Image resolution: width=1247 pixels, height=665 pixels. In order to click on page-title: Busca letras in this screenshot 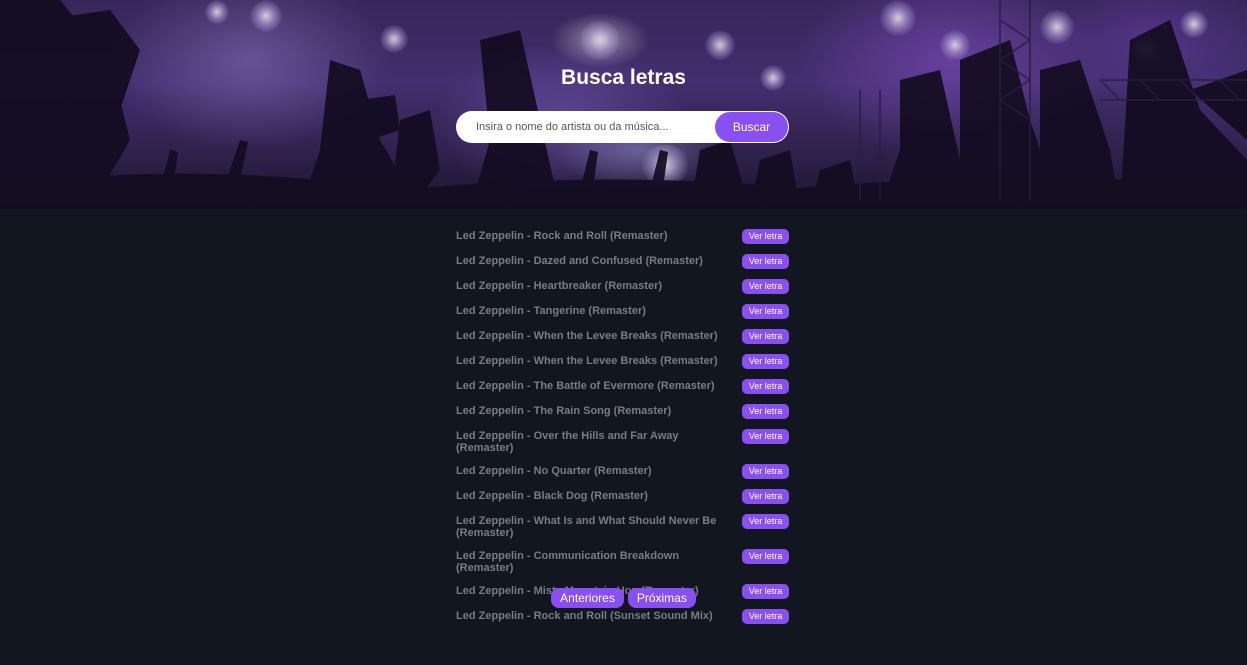, I will do `click(623, 77)`.